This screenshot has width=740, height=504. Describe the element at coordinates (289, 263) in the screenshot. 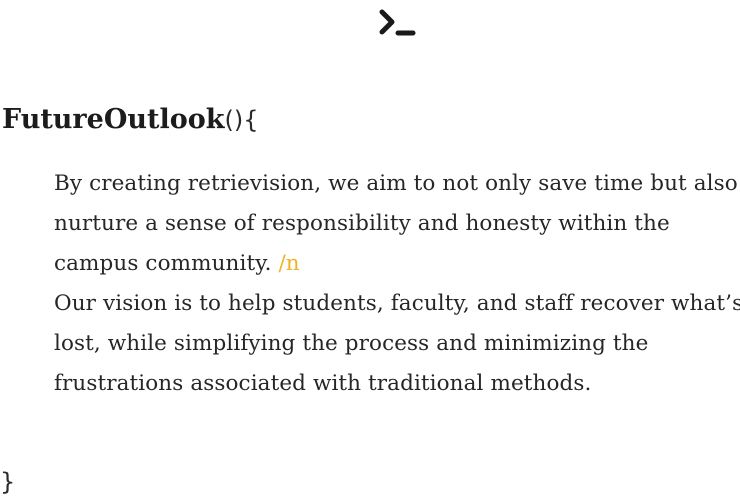

I see `newline-token: /n` at that location.